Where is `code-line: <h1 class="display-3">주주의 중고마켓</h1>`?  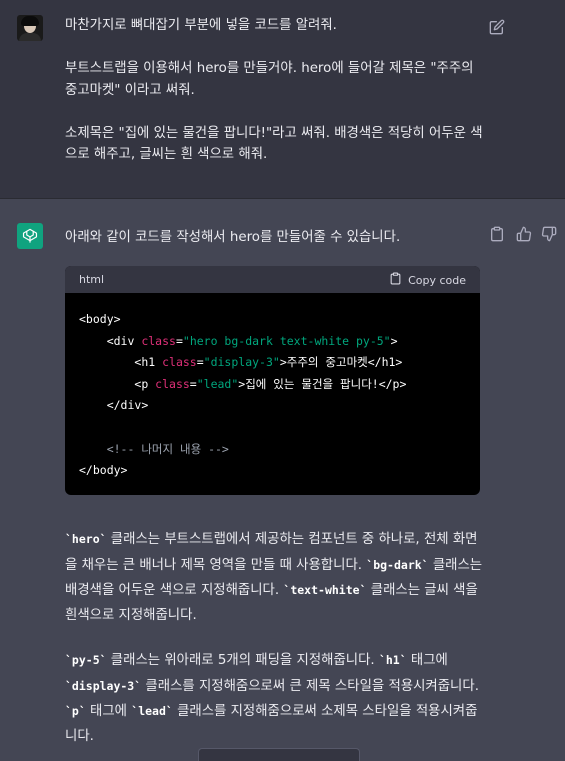 code-line: <h1 class="display-3">주주의 중고마켓</h1> is located at coordinates (279, 363).